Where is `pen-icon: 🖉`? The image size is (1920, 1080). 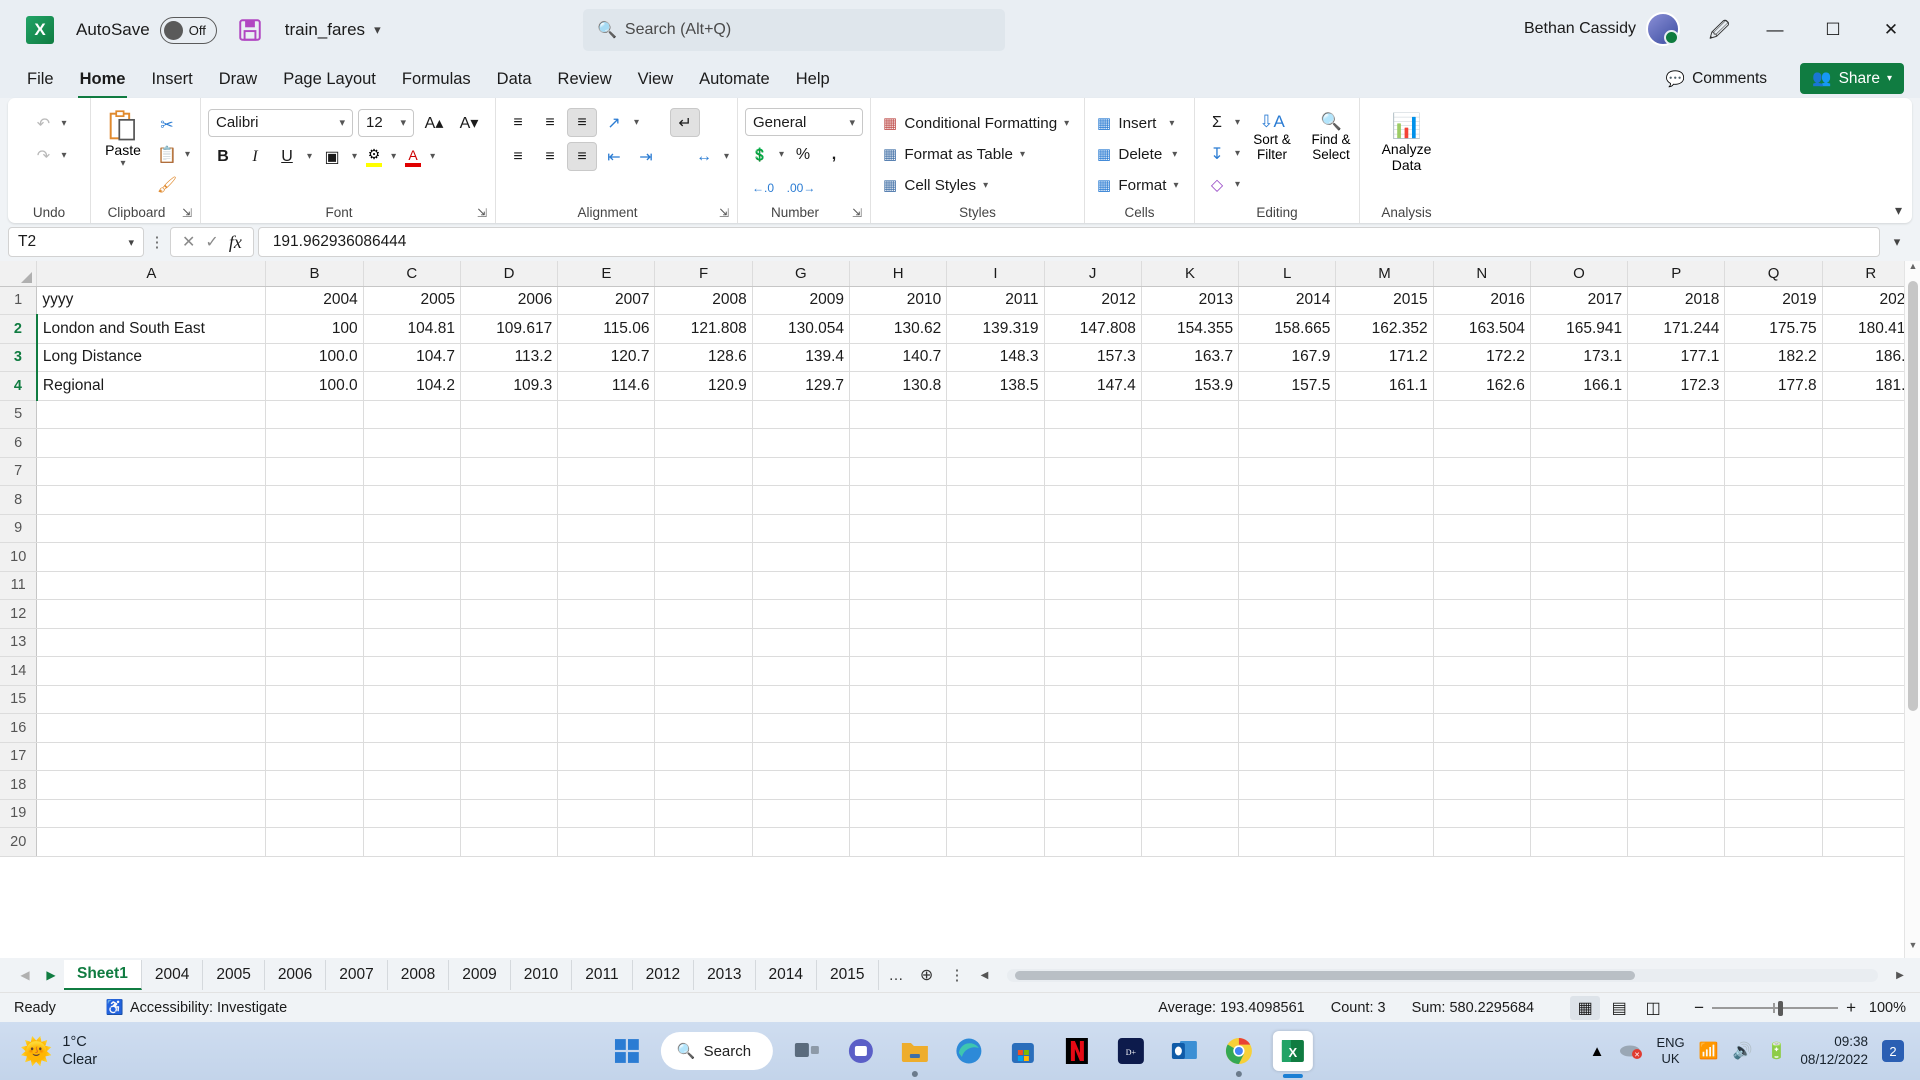 pen-icon: 🖉 is located at coordinates (1719, 33).